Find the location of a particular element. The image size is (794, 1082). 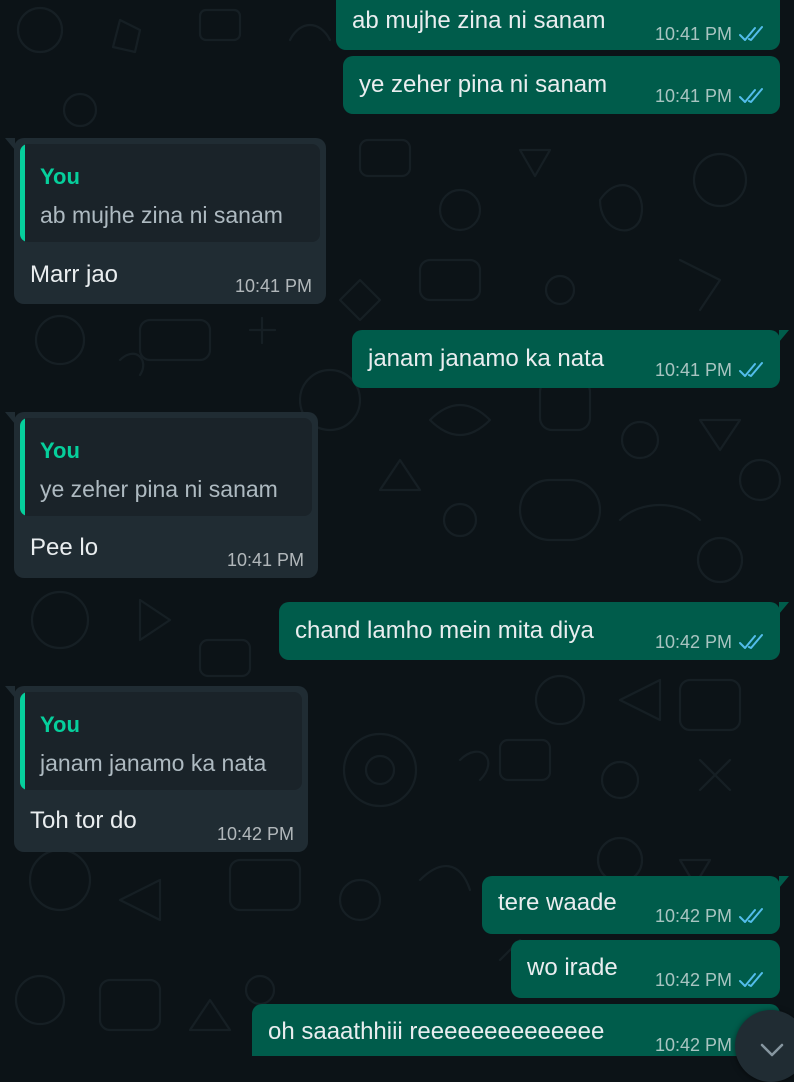

message-text: Marr jao is located at coordinates (74, 274).